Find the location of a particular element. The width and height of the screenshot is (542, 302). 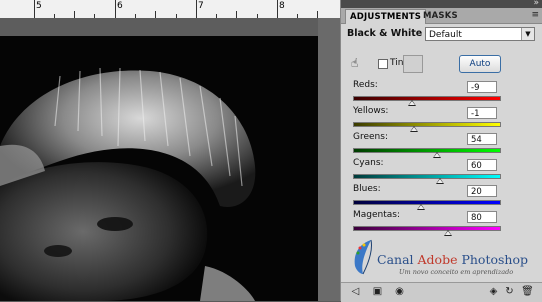

preset-selected-value: Default is located at coordinates (445, 35).